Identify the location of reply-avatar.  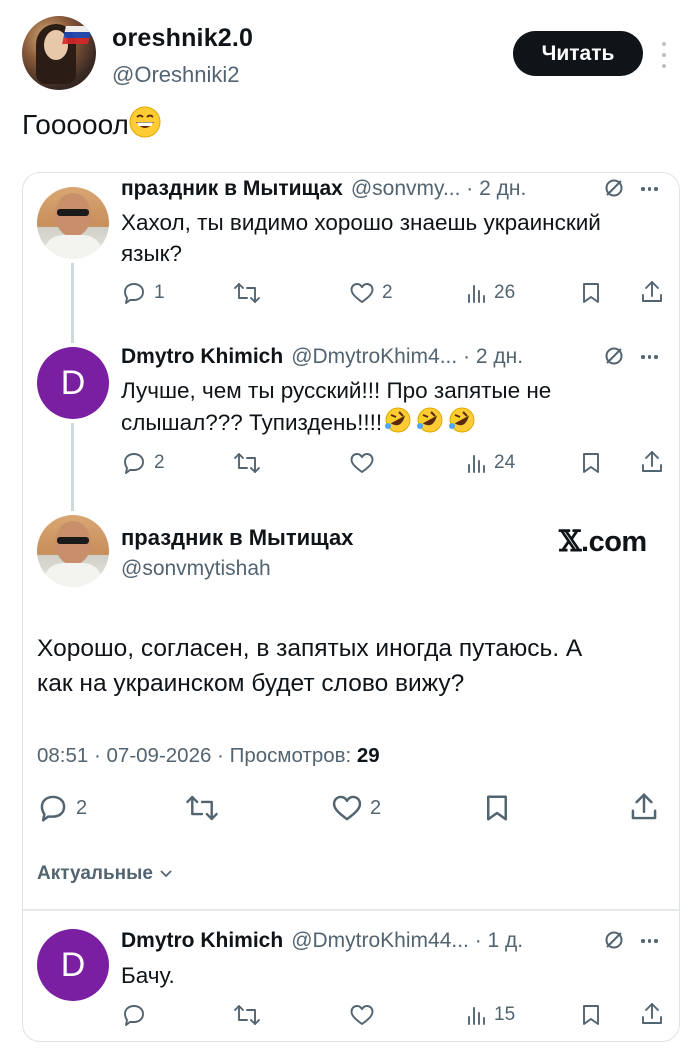
(73, 223).